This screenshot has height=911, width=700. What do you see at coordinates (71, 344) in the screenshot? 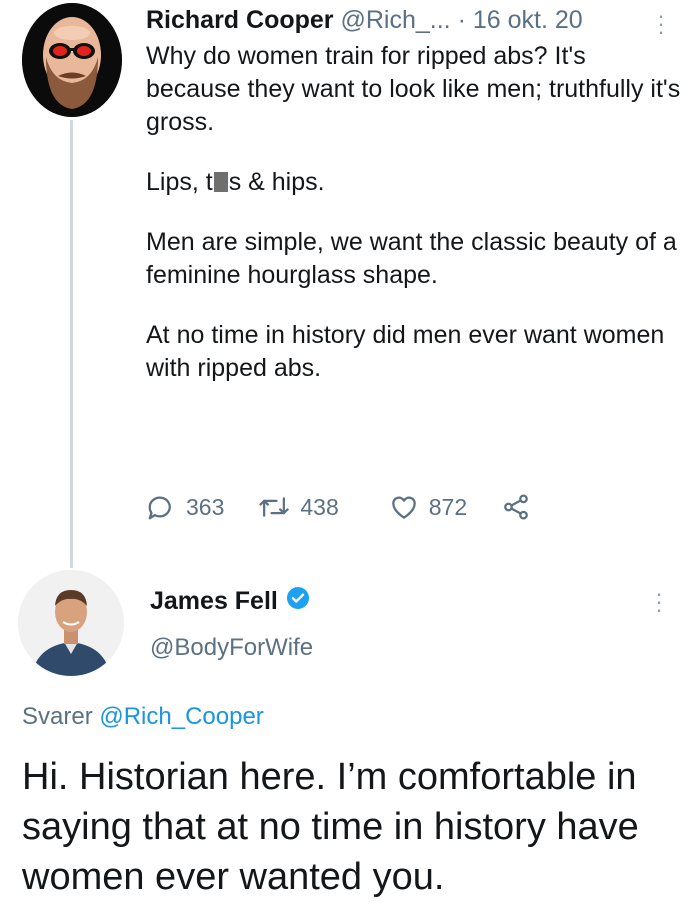
I see `thread-line` at bounding box center [71, 344].